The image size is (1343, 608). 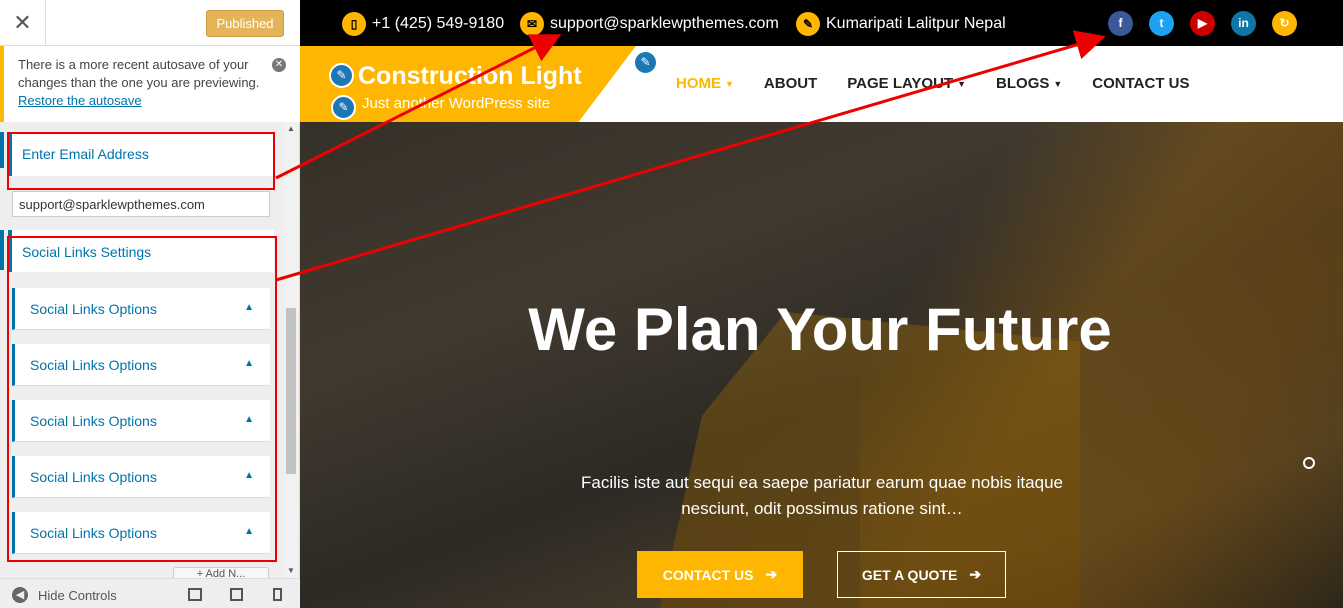 I want to click on menu-item-about: ABOUT, so click(x=790, y=83).